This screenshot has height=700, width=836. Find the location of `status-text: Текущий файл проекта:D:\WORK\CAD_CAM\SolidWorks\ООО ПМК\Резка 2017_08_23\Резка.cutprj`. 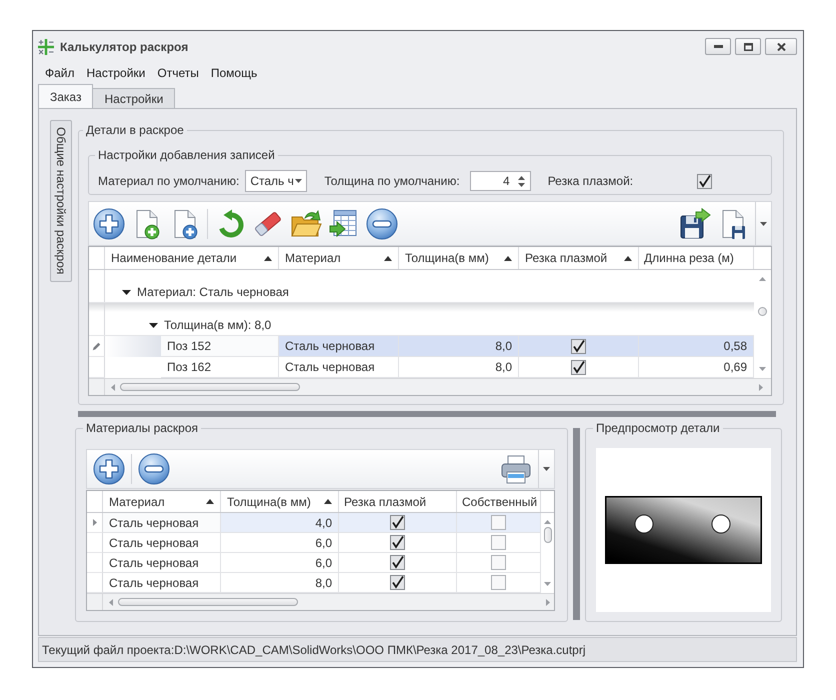

status-text: Текущий файл проекта:D:\WORK\CAD_CAM\SolidWorks\ООО ПМК\Резка 2017_08_23\Резка.cutprj is located at coordinates (314, 649).